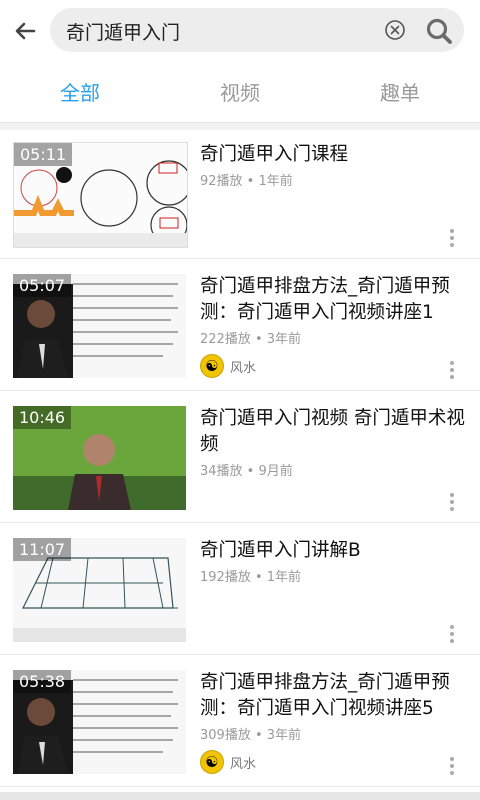 This screenshot has height=800, width=480. What do you see at coordinates (99, 722) in the screenshot?
I see `video-thumbnail: 05:38` at bounding box center [99, 722].